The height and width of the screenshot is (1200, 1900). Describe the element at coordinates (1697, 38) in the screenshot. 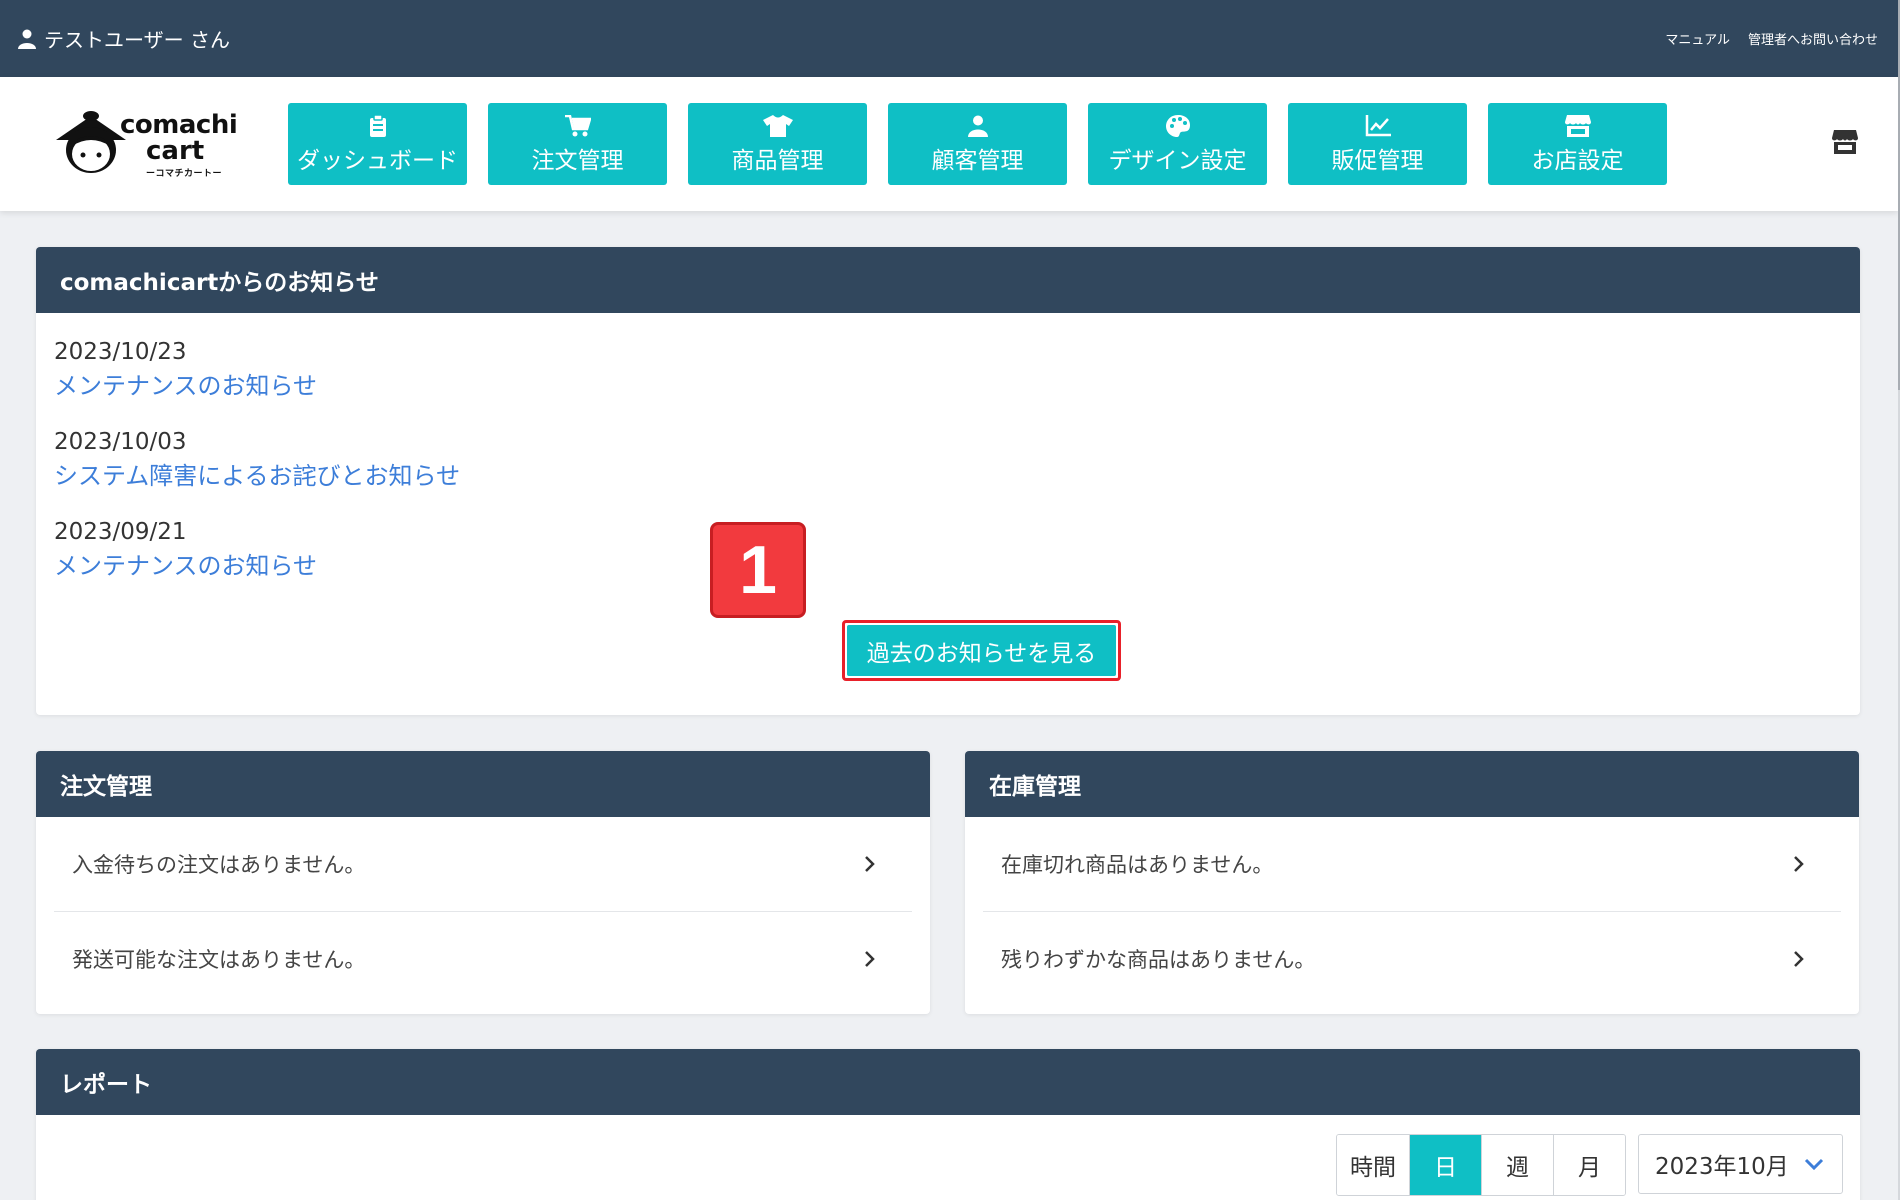

I see `manual-link: マニュアル` at that location.